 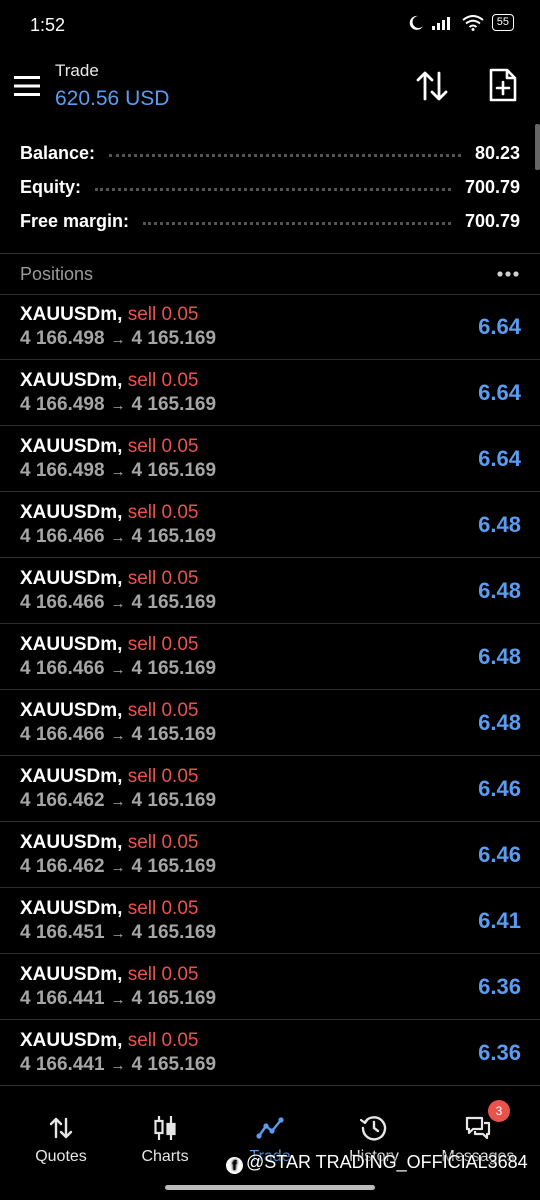 I want to click on signal-icon, so click(x=440, y=23).